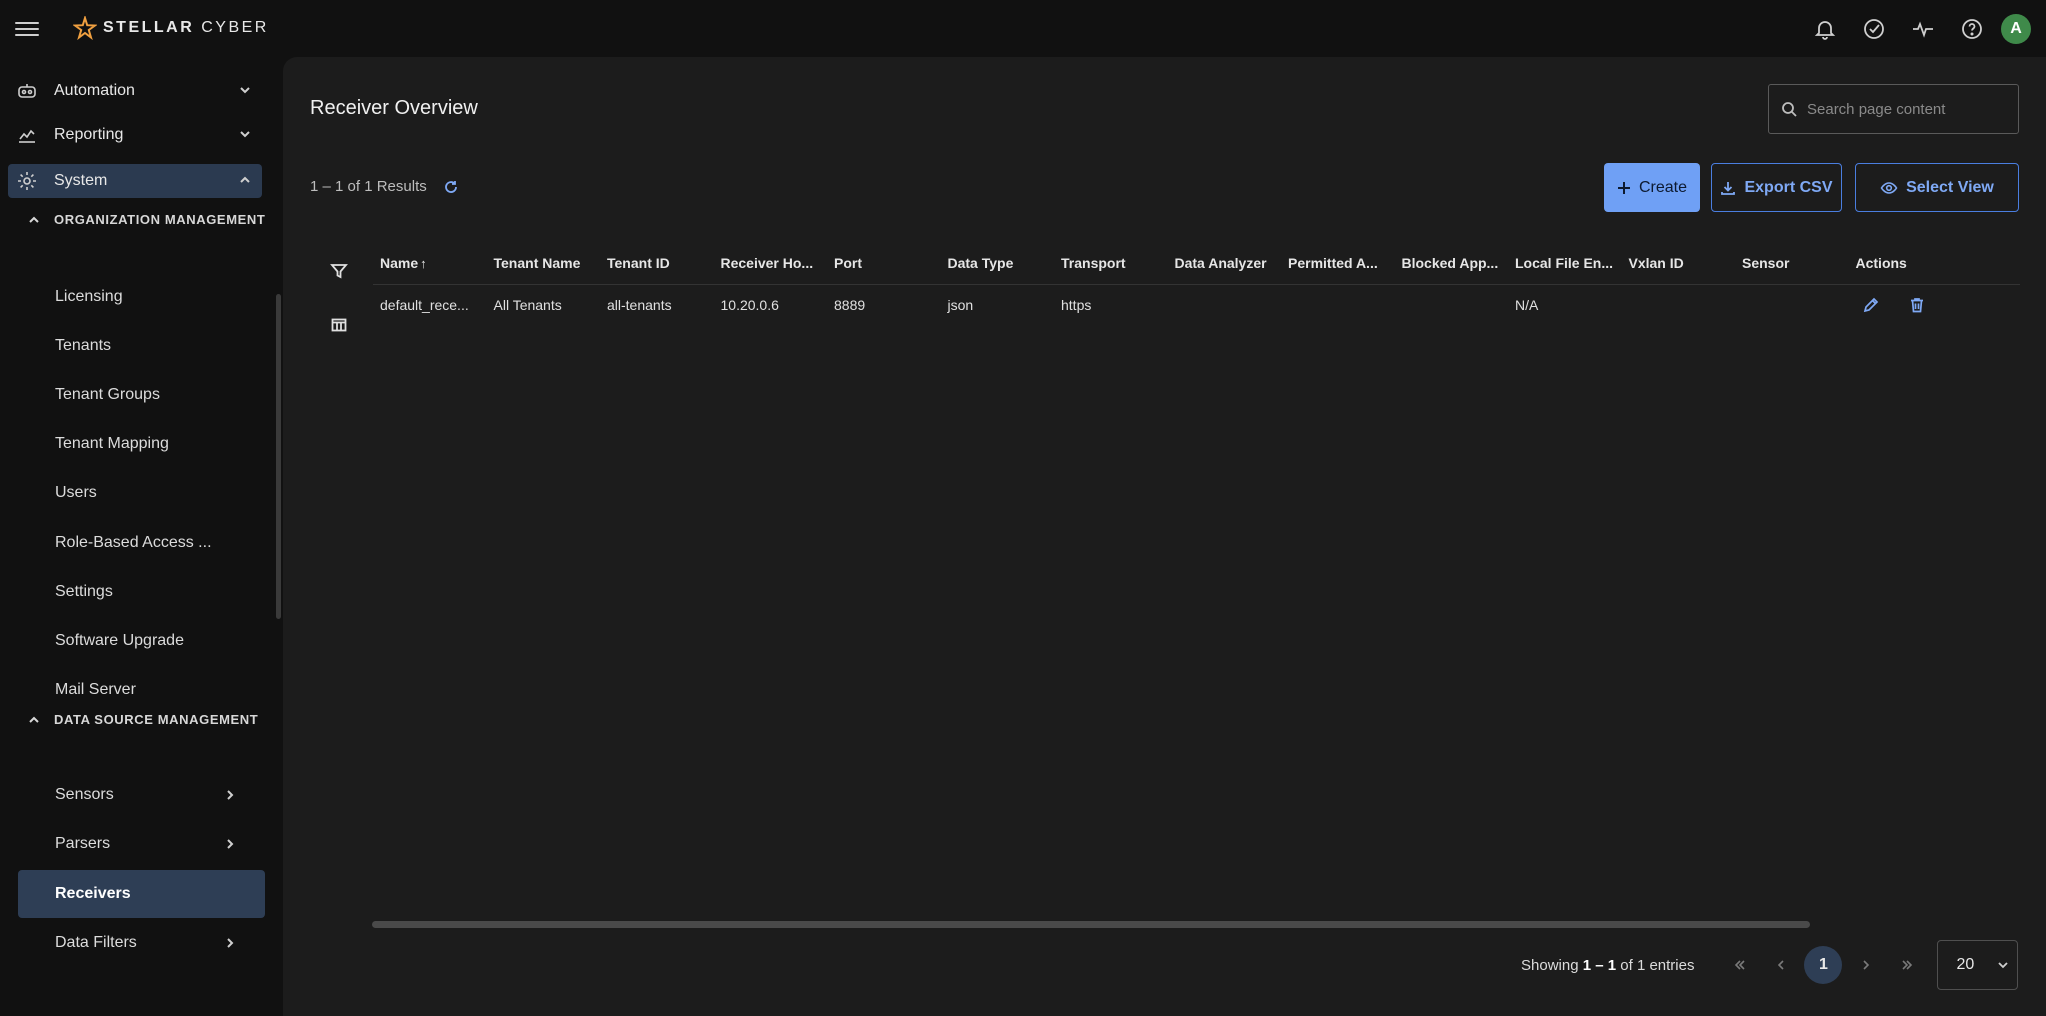 Image resolution: width=2046 pixels, height=1016 pixels. Describe the element at coordinates (1871, 305) in the screenshot. I see `edit-pencil-icon` at that location.